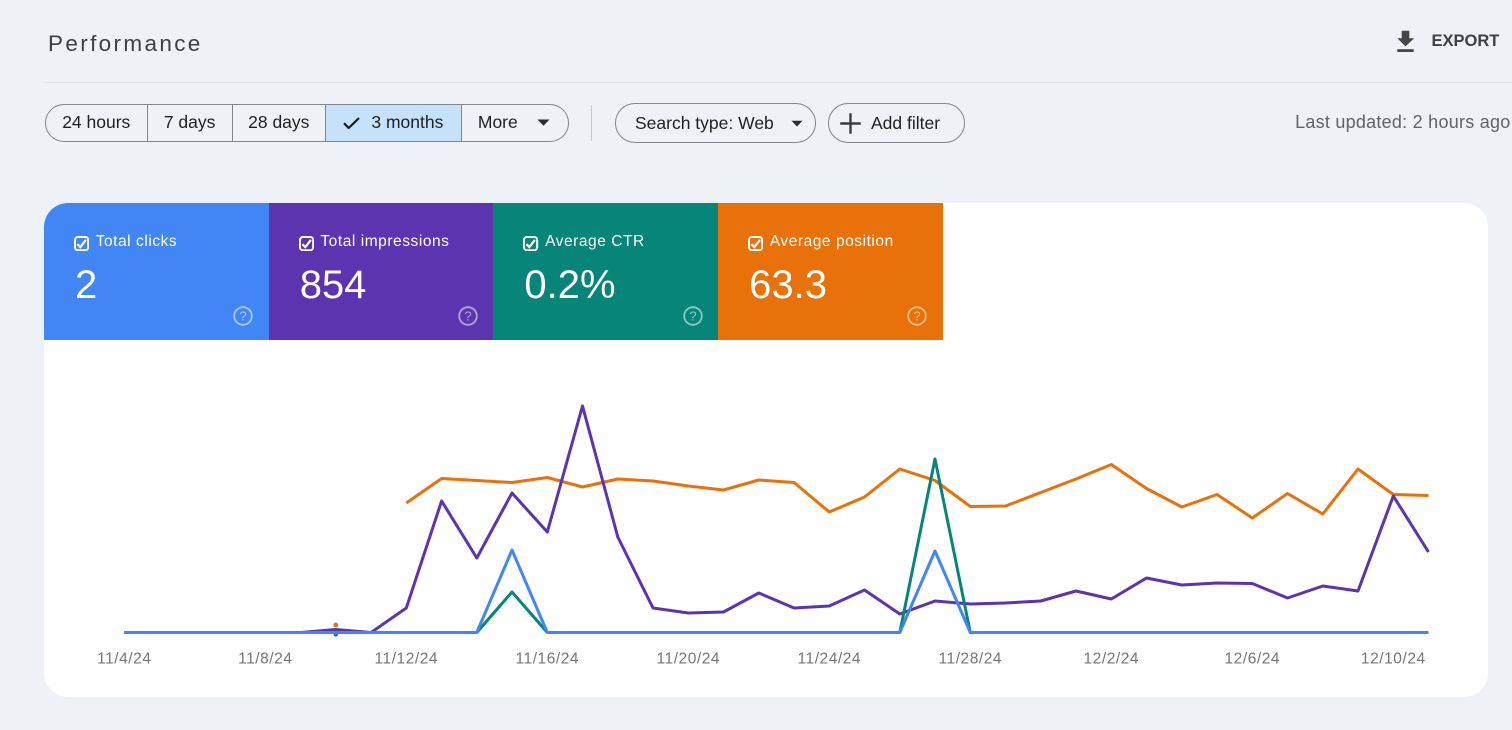  Describe the element at coordinates (265, 659) in the screenshot. I see `svg-text: 11/8/24` at that location.